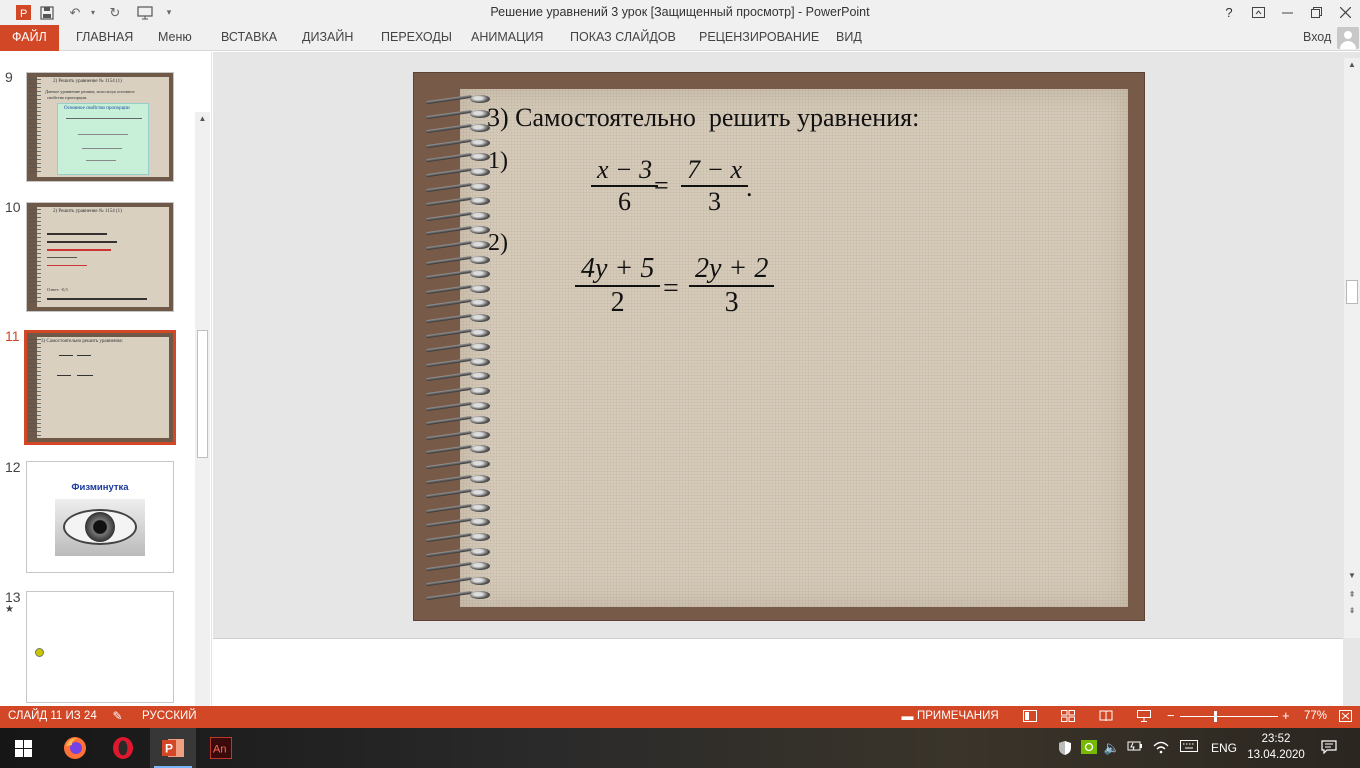  I want to click on tab-view: ВИД, so click(849, 38).